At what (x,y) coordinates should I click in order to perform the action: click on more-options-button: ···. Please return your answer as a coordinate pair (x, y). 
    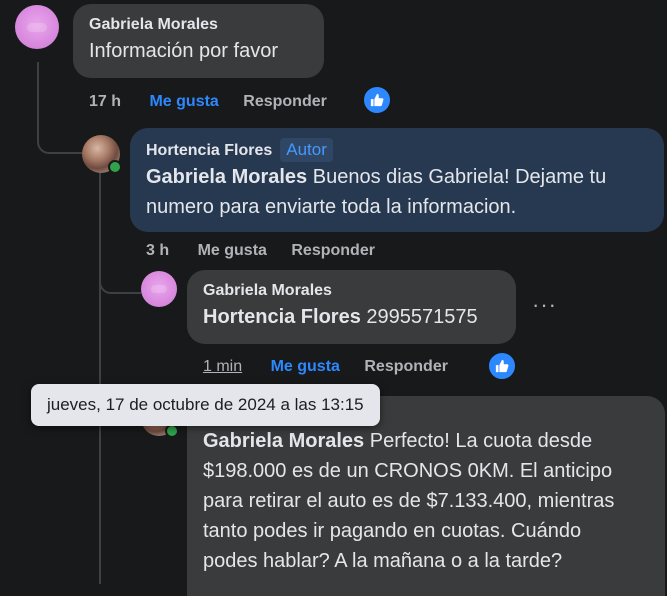
    Looking at the image, I should click on (544, 305).